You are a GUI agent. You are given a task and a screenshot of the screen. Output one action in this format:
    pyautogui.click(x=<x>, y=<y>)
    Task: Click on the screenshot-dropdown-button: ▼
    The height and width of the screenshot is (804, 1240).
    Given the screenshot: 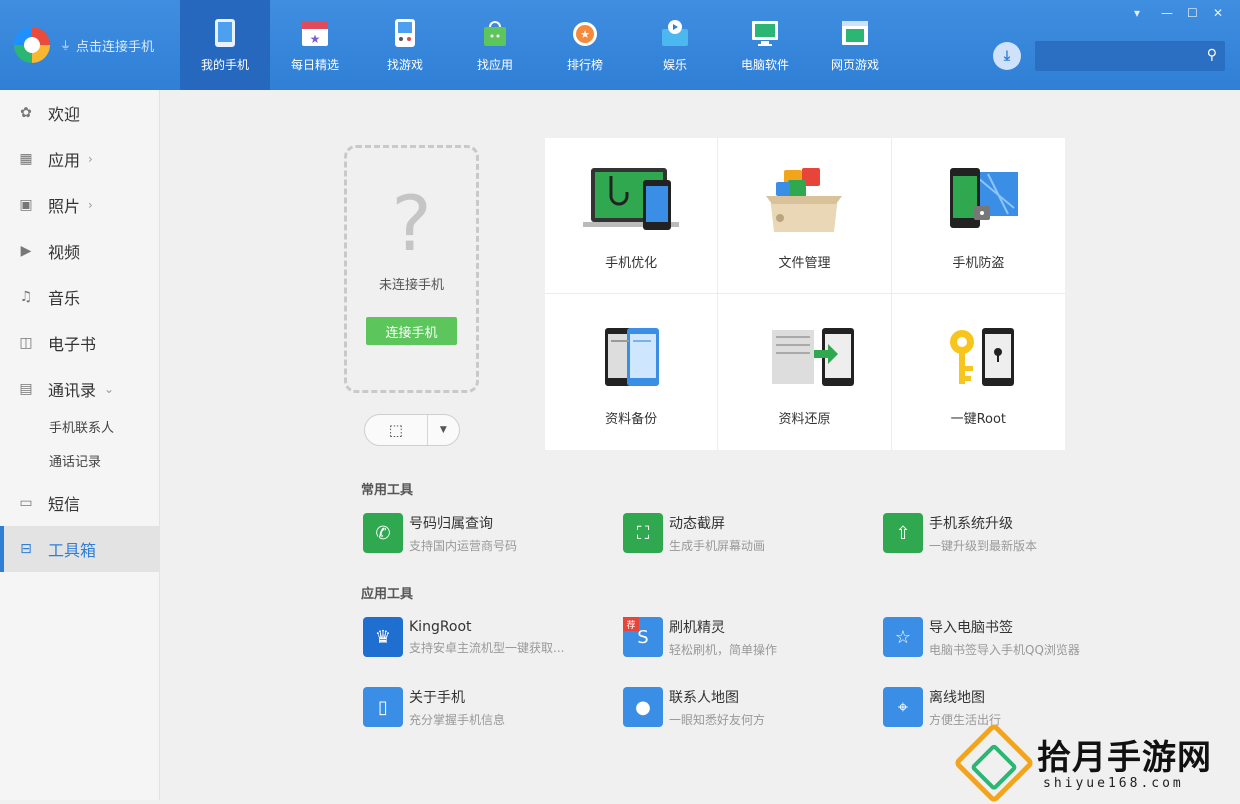 What is the action you would take?
    pyautogui.click(x=443, y=430)
    